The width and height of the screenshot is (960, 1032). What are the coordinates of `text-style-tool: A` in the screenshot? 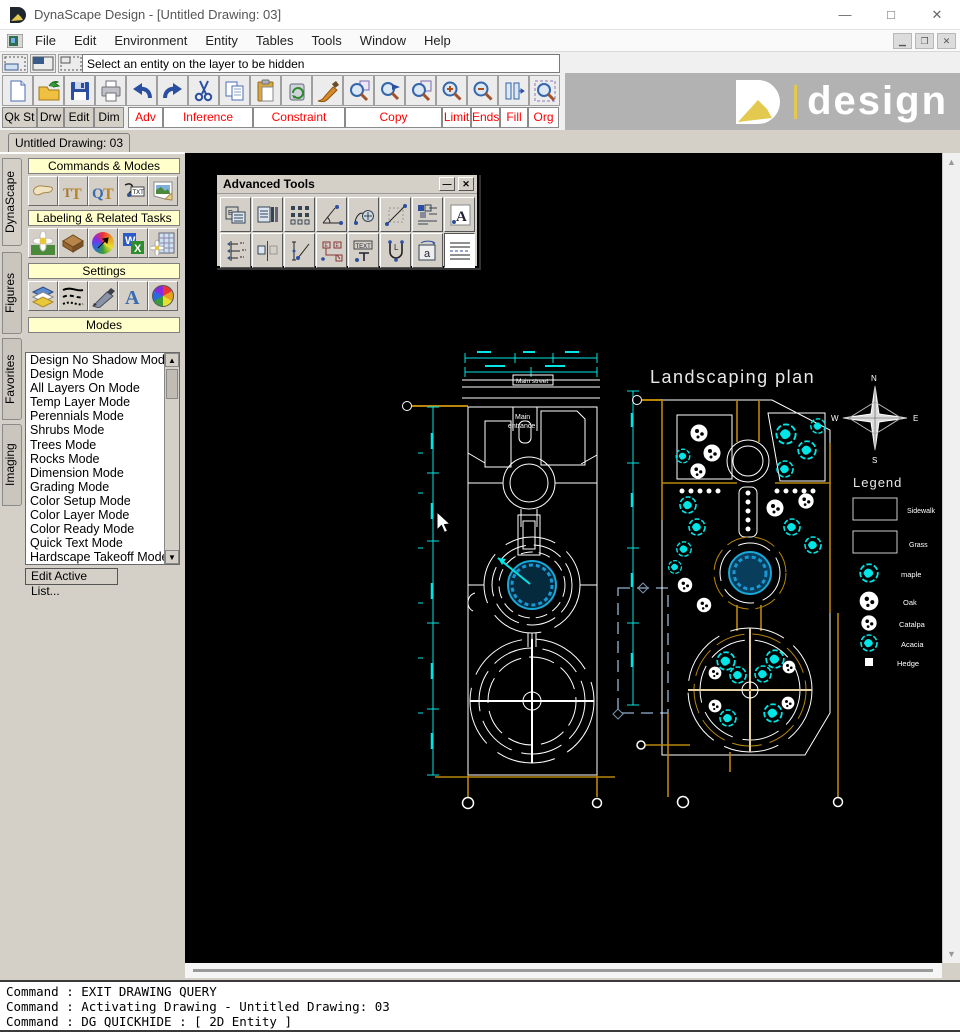 It's located at (459, 214).